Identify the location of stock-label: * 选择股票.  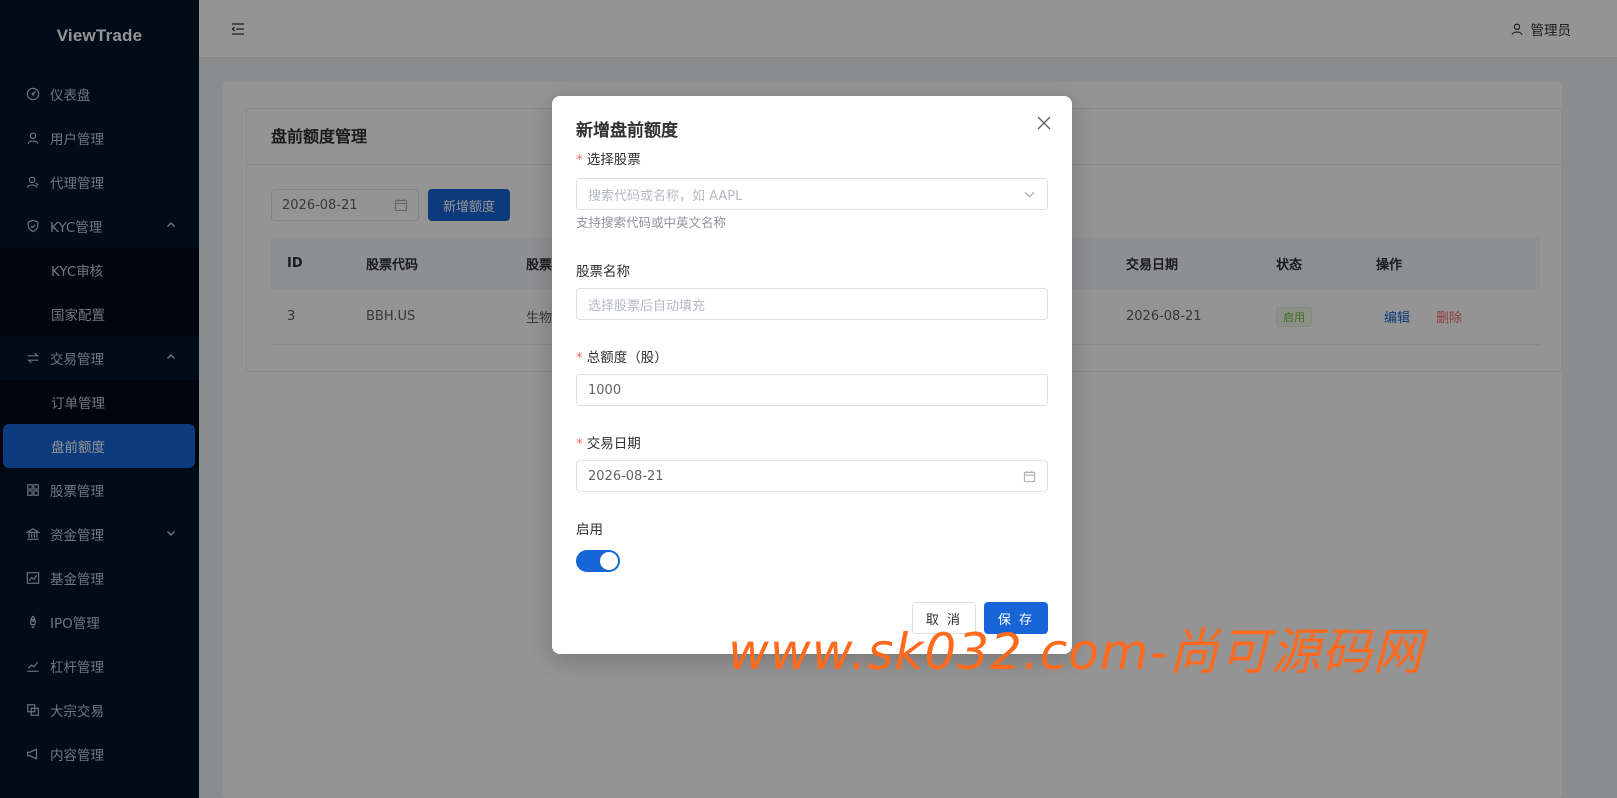
(608, 158).